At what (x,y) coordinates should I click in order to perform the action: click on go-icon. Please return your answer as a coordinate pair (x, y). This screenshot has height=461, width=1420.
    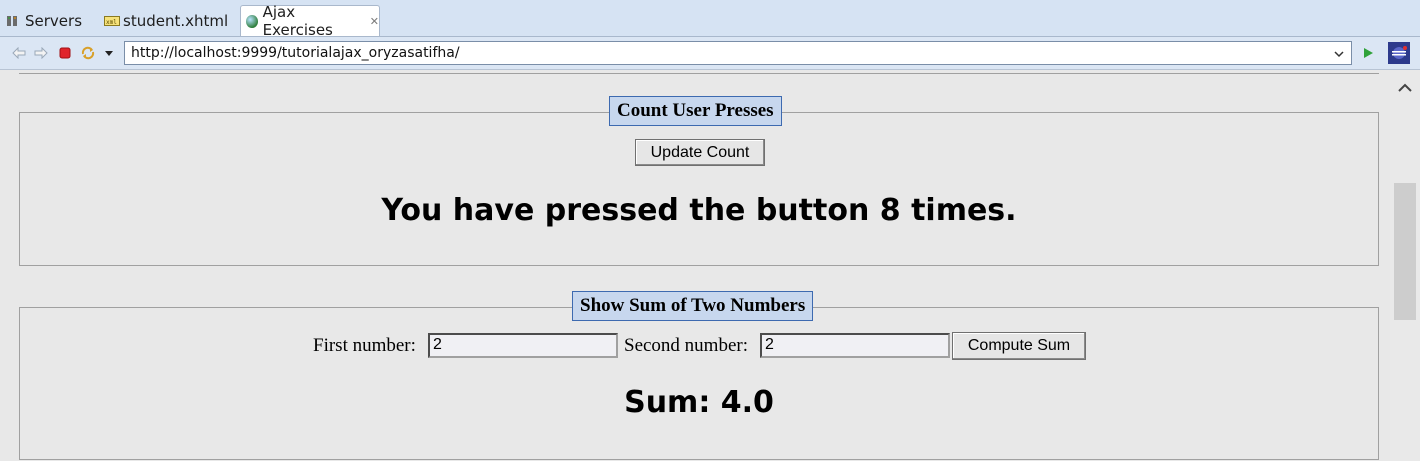
    Looking at the image, I should click on (1368, 53).